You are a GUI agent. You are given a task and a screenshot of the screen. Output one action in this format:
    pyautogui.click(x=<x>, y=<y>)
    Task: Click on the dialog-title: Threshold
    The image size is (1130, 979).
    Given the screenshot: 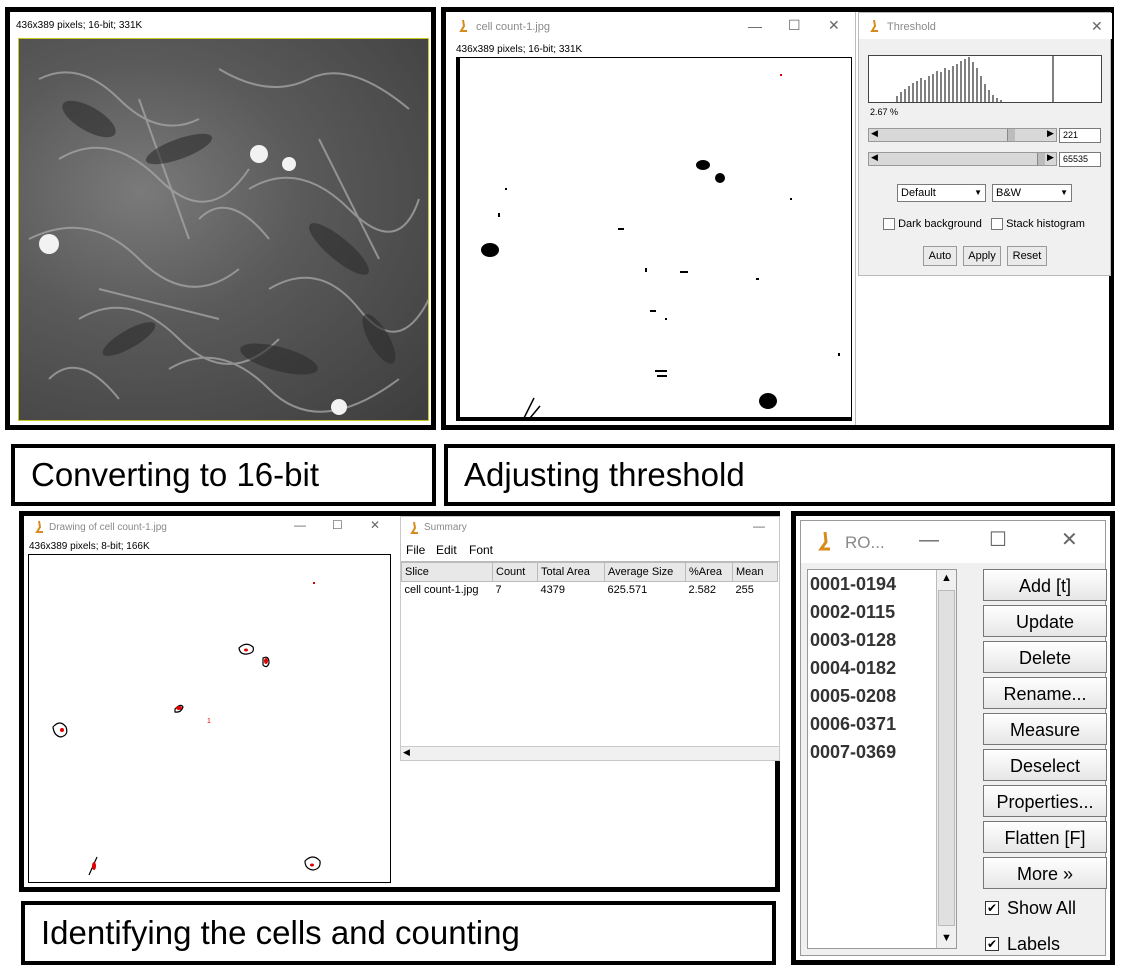 What is the action you would take?
    pyautogui.click(x=911, y=27)
    